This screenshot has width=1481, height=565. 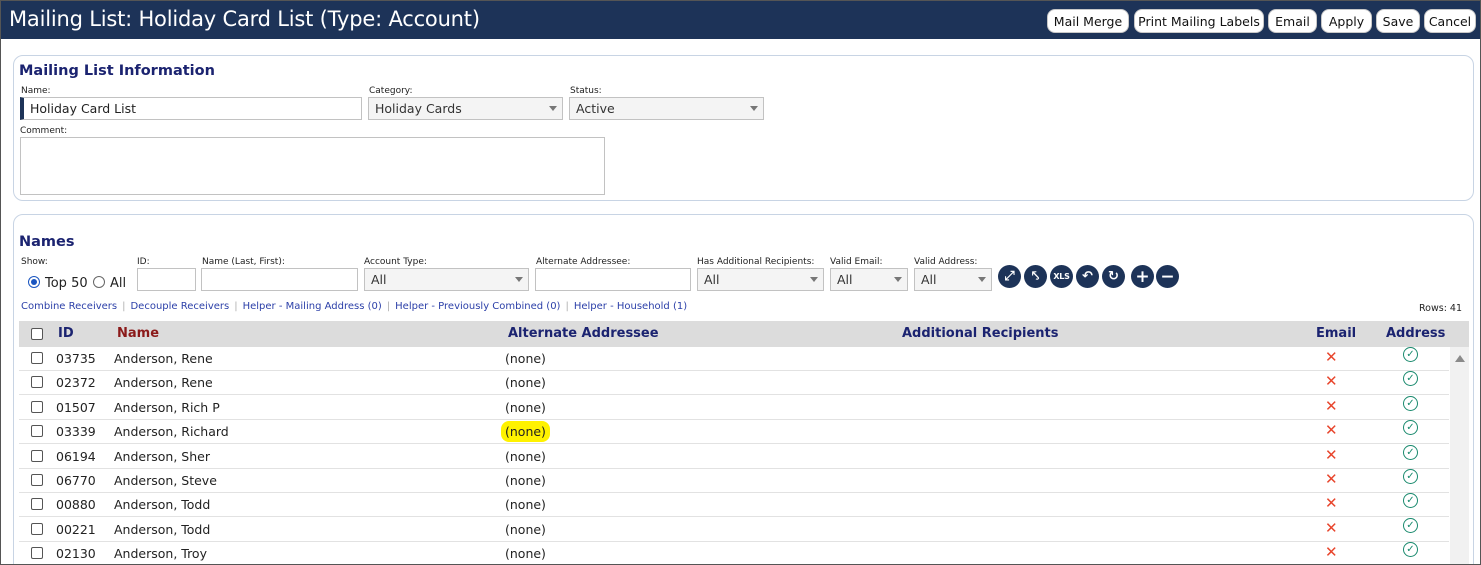 I want to click on row-name: Anderson, Richard, so click(x=171, y=431).